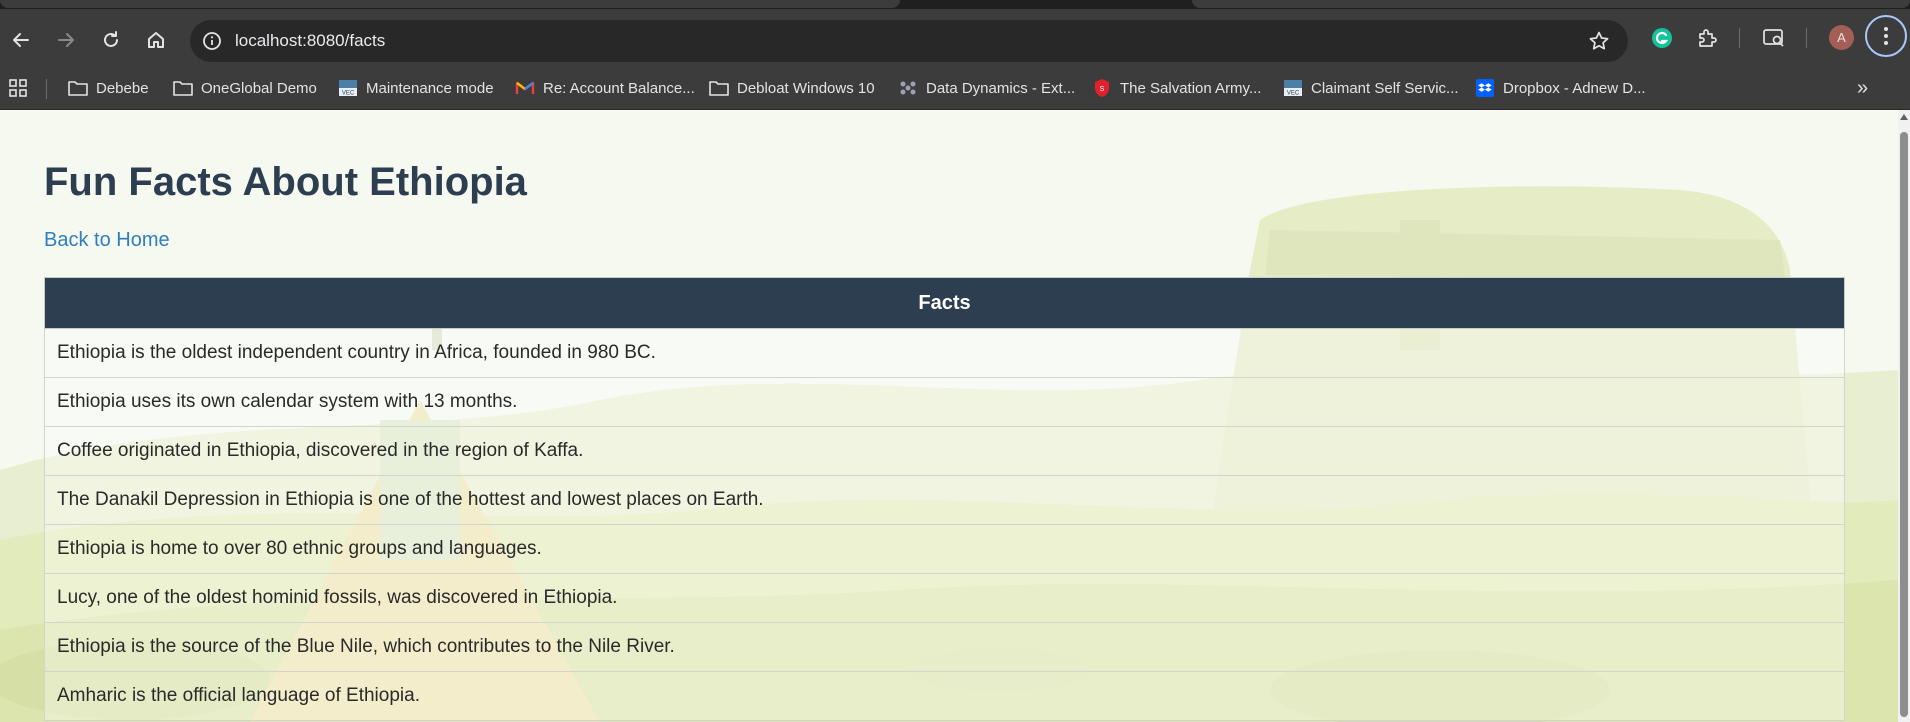 The height and width of the screenshot is (722, 1910). What do you see at coordinates (310, 41) in the screenshot?
I see `url-text: localhost:8080/facts` at bounding box center [310, 41].